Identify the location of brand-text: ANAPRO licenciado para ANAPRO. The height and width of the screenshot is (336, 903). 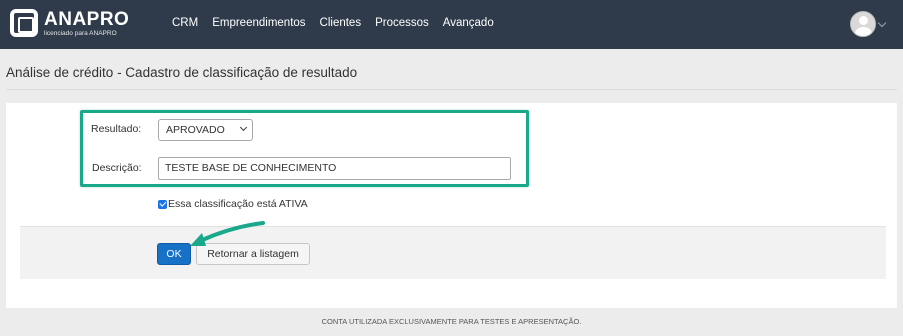
(86, 23).